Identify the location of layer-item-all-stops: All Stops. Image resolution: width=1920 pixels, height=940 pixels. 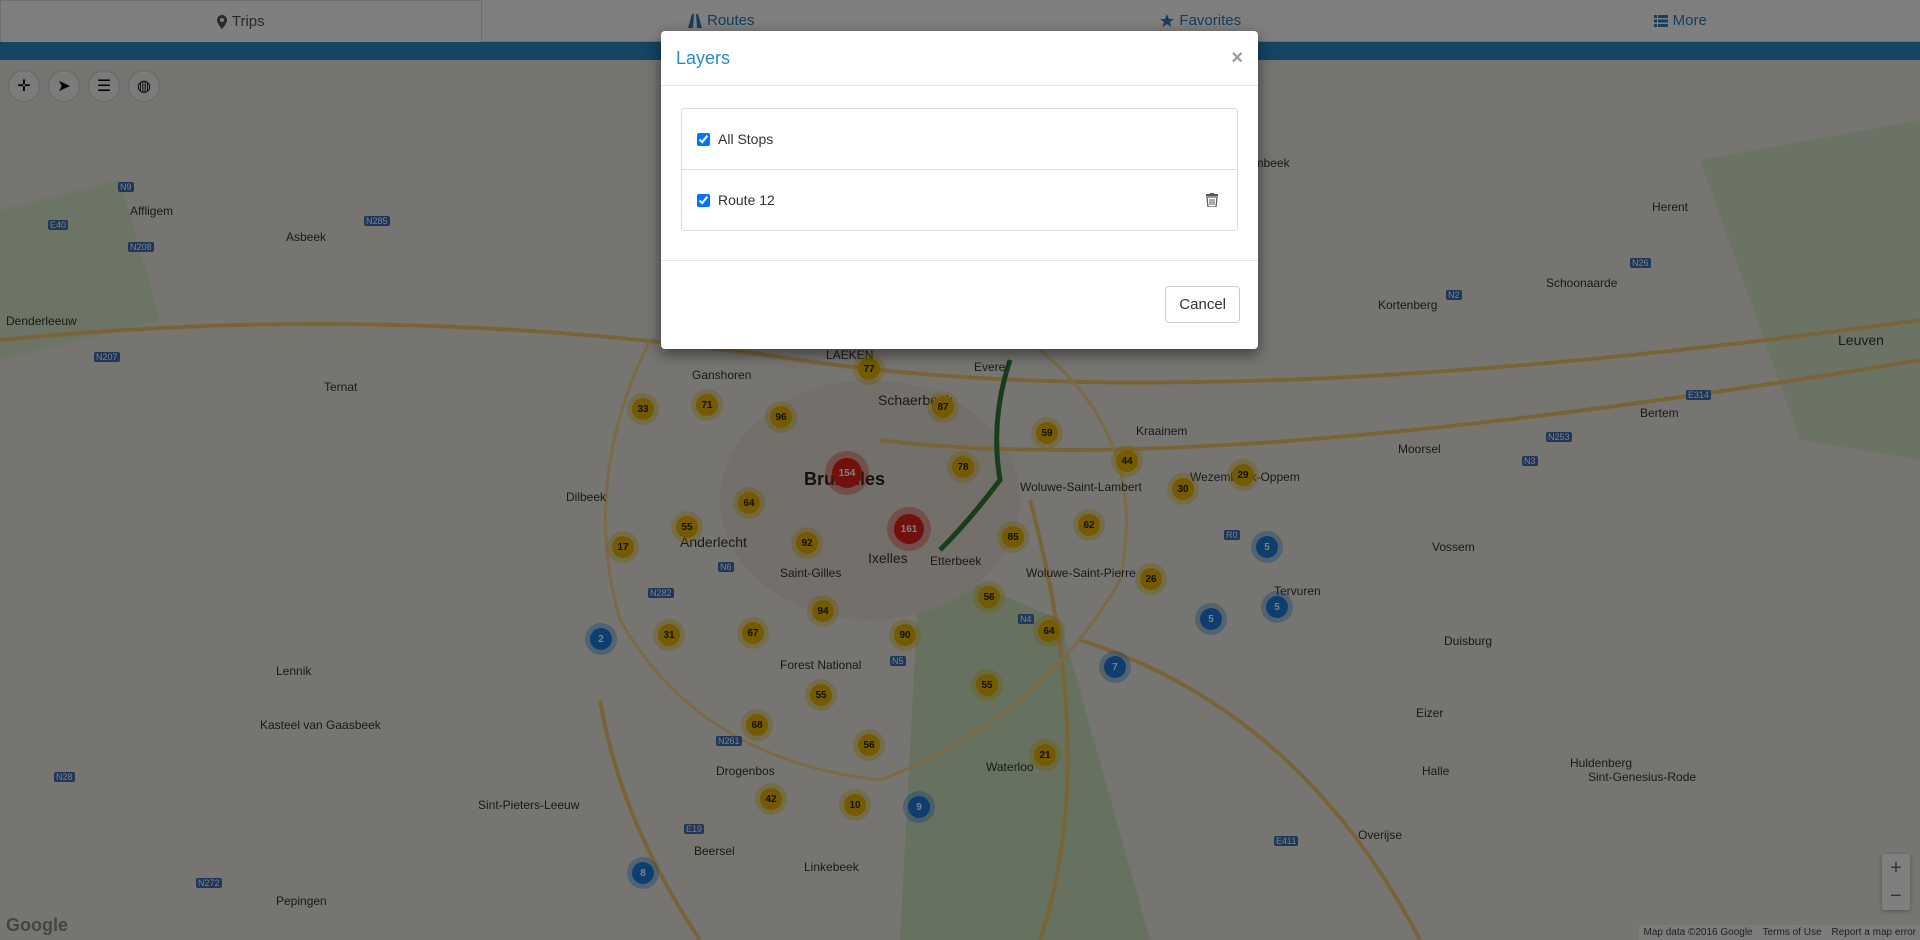
(959, 139).